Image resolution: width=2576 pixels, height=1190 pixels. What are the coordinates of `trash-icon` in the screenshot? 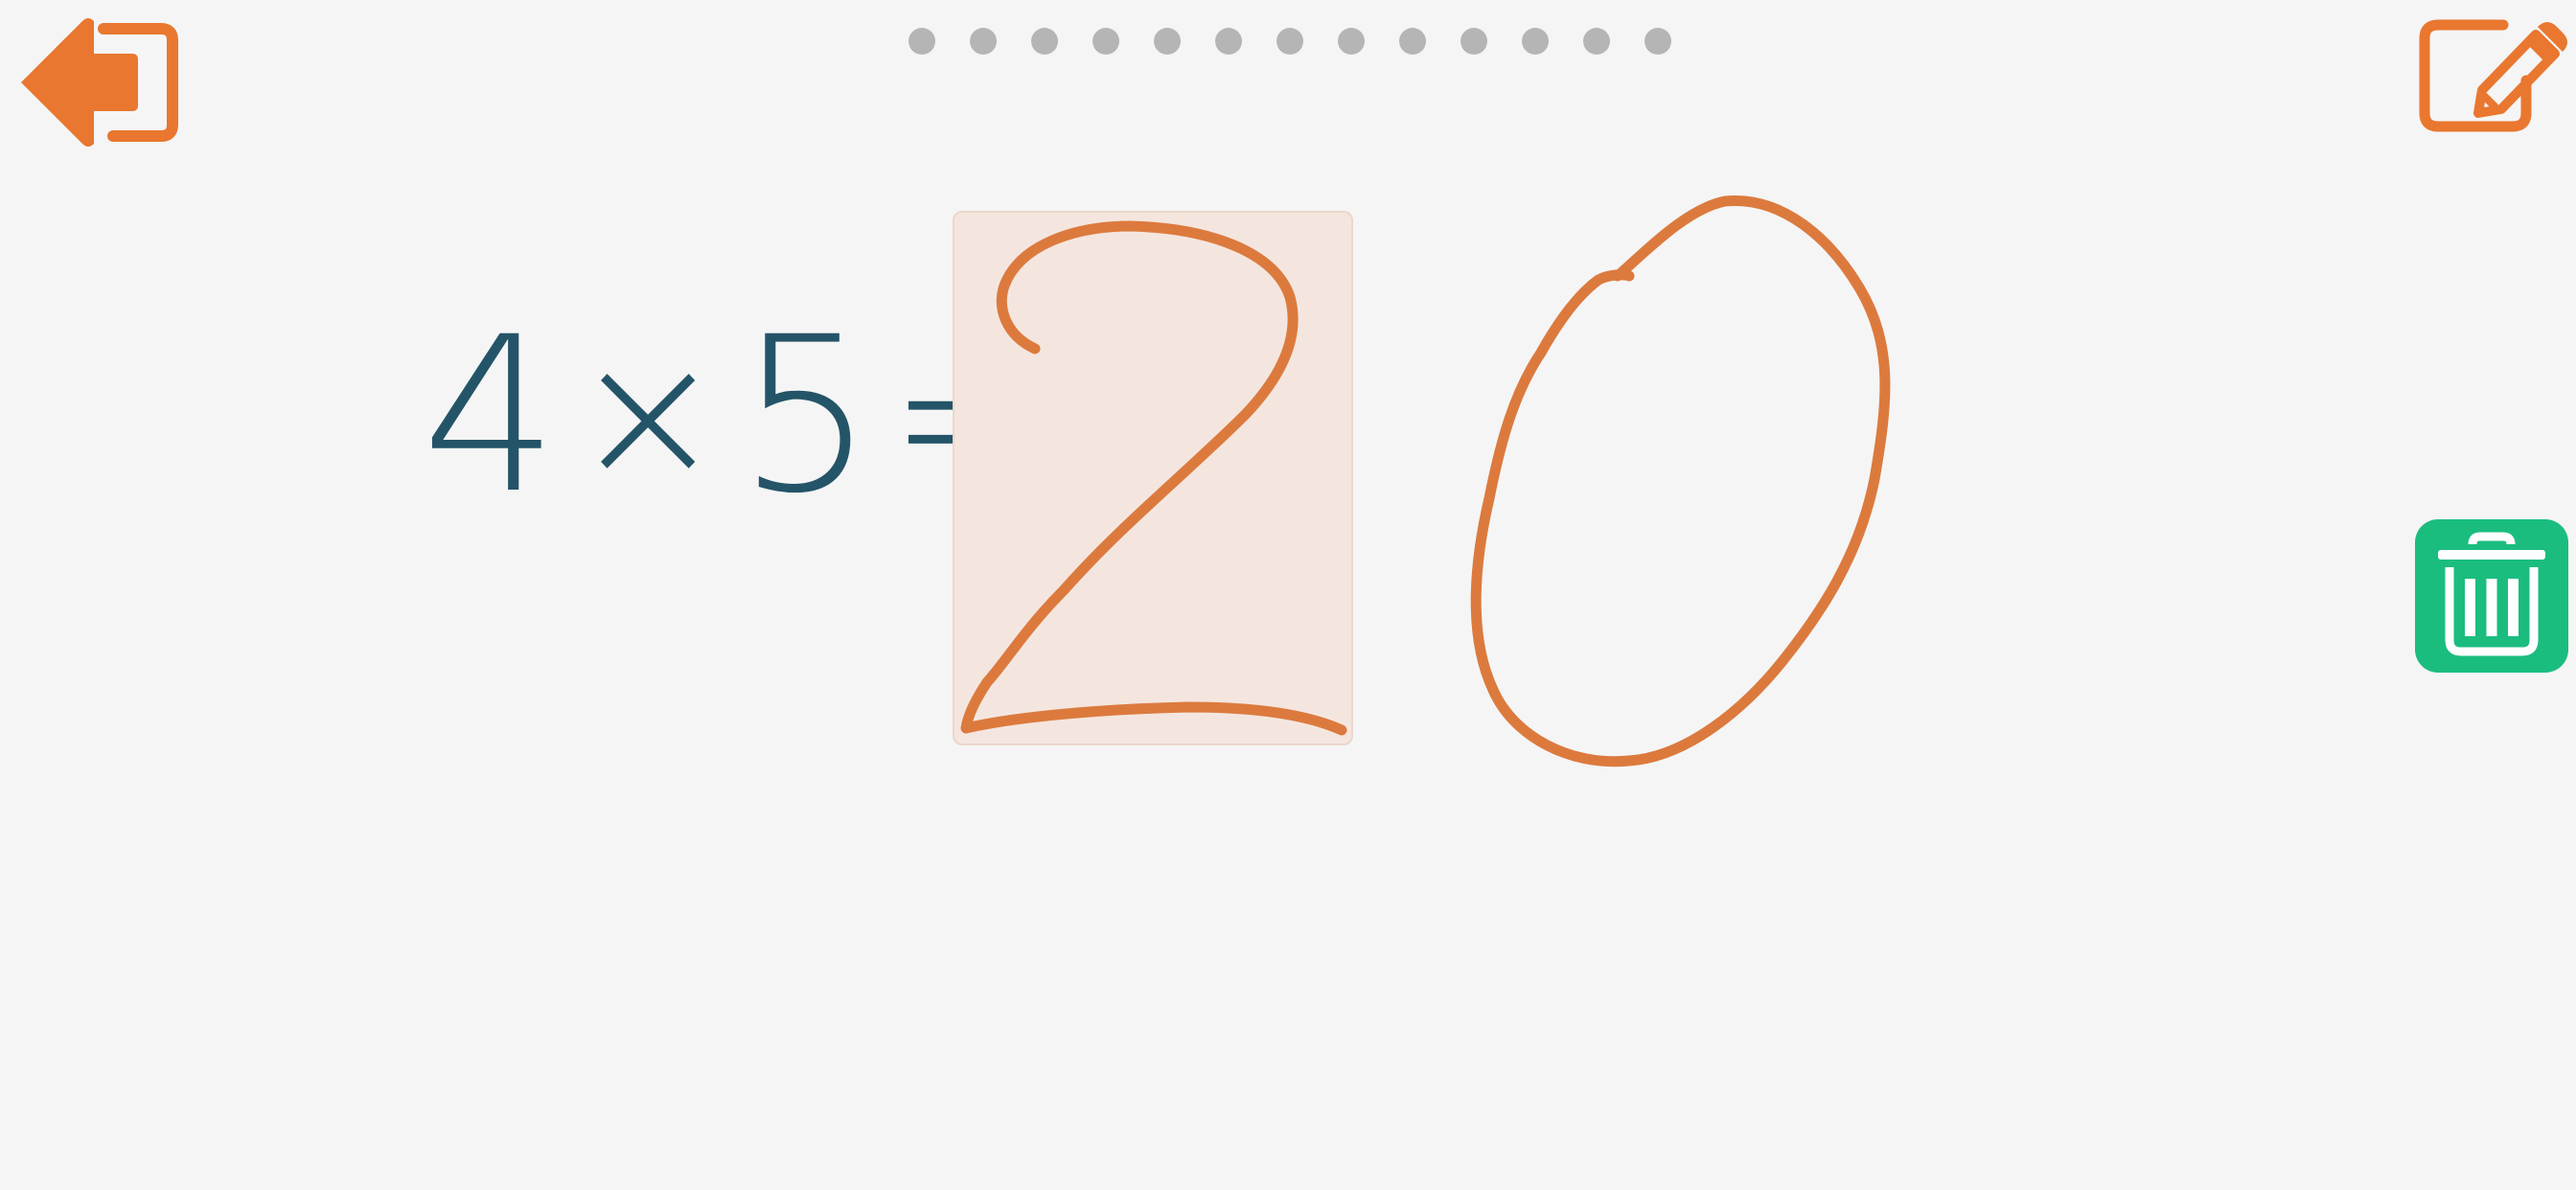 It's located at (2491, 596).